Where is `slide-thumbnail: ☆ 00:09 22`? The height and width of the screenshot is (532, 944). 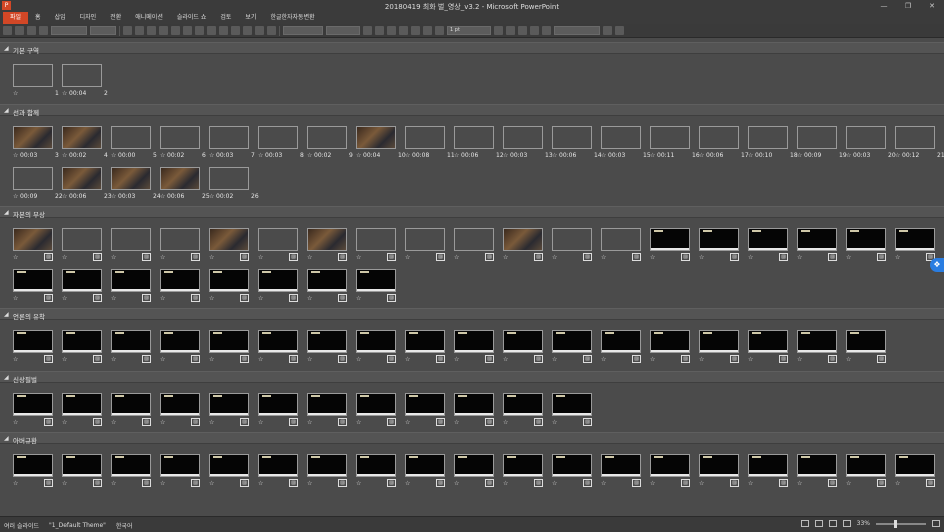
slide-thumbnail: ☆ 00:09 22 is located at coordinates (38, 186).